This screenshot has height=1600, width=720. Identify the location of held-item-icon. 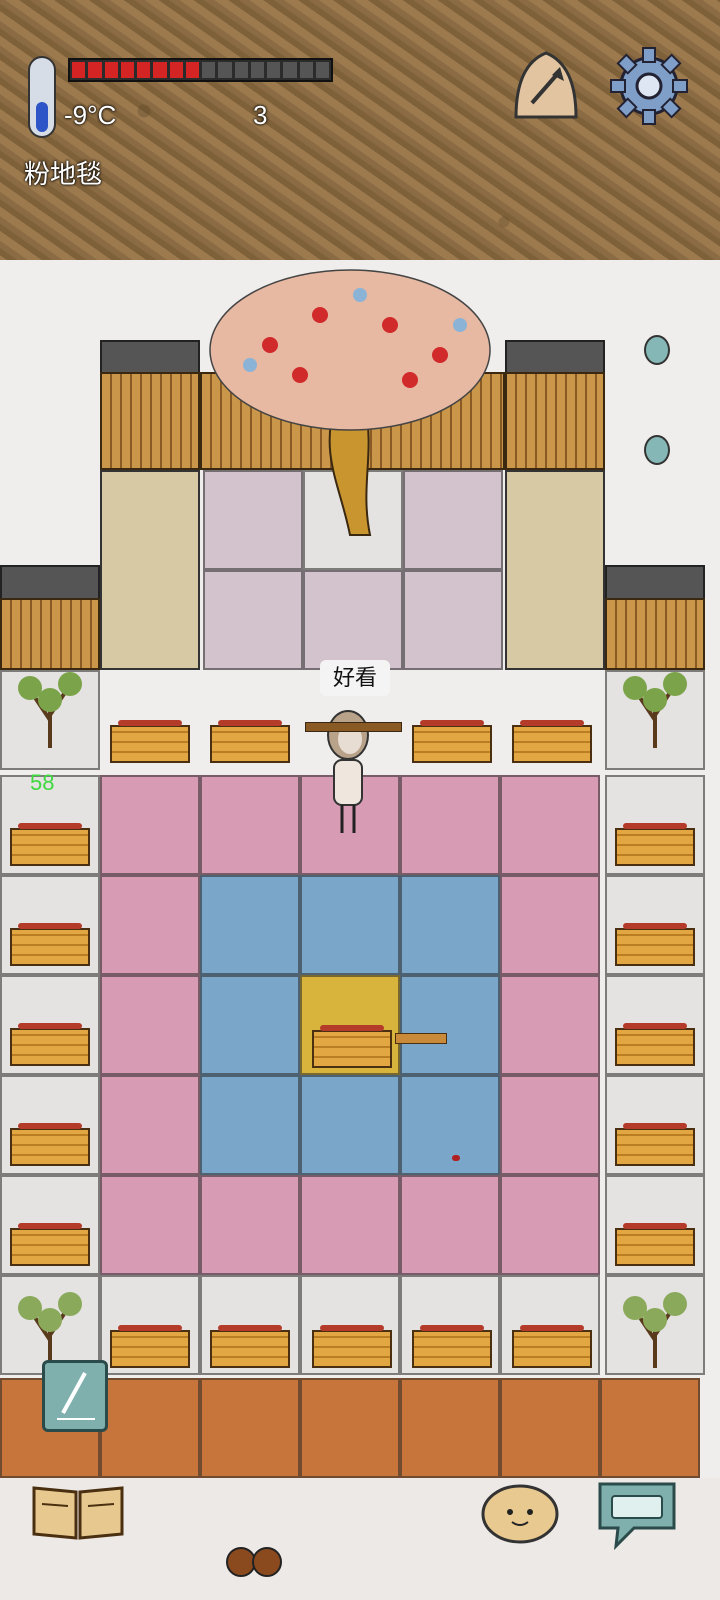
(254, 1562).